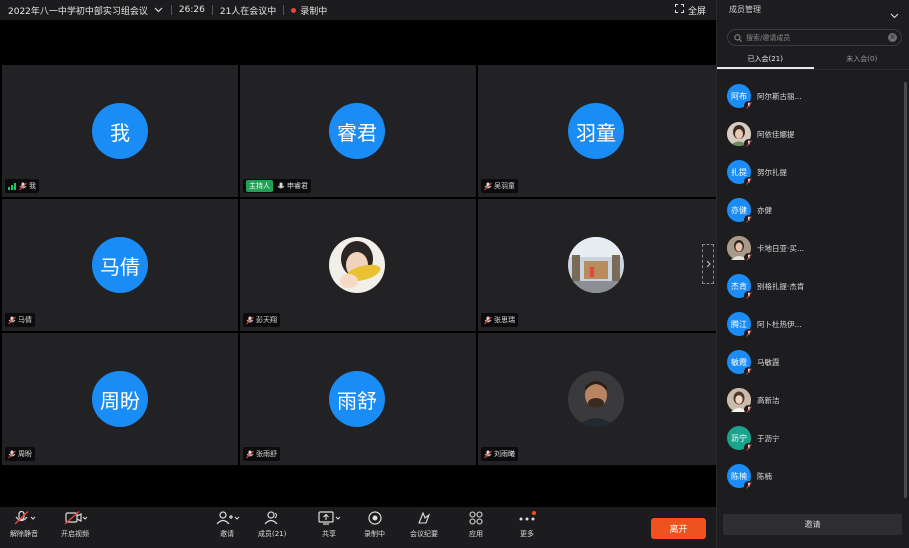 This screenshot has height=548, width=909. I want to click on avatar: 杰肯, so click(740, 287).